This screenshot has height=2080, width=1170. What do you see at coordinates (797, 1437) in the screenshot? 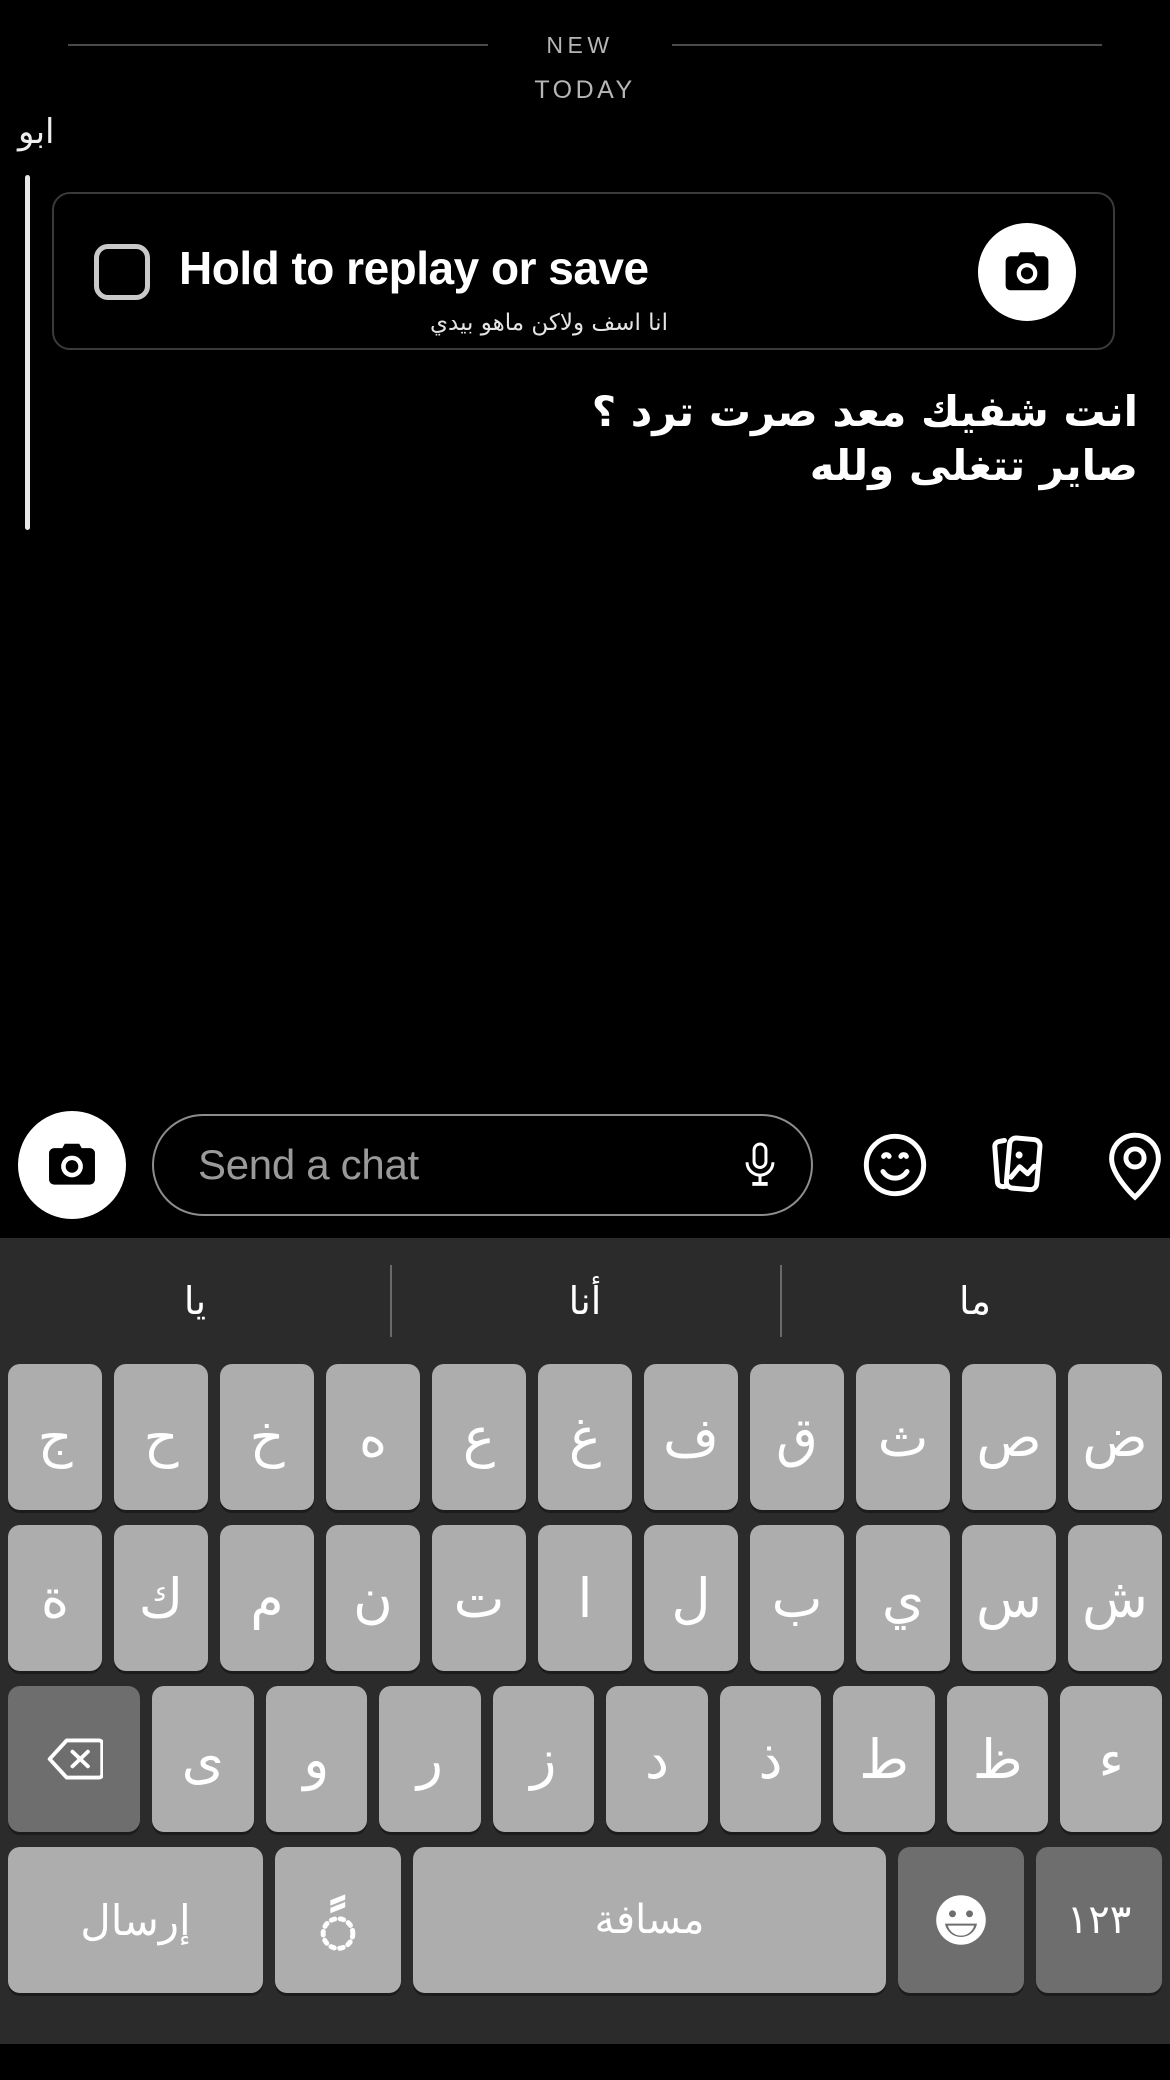
I see `key-qaf: ق` at bounding box center [797, 1437].